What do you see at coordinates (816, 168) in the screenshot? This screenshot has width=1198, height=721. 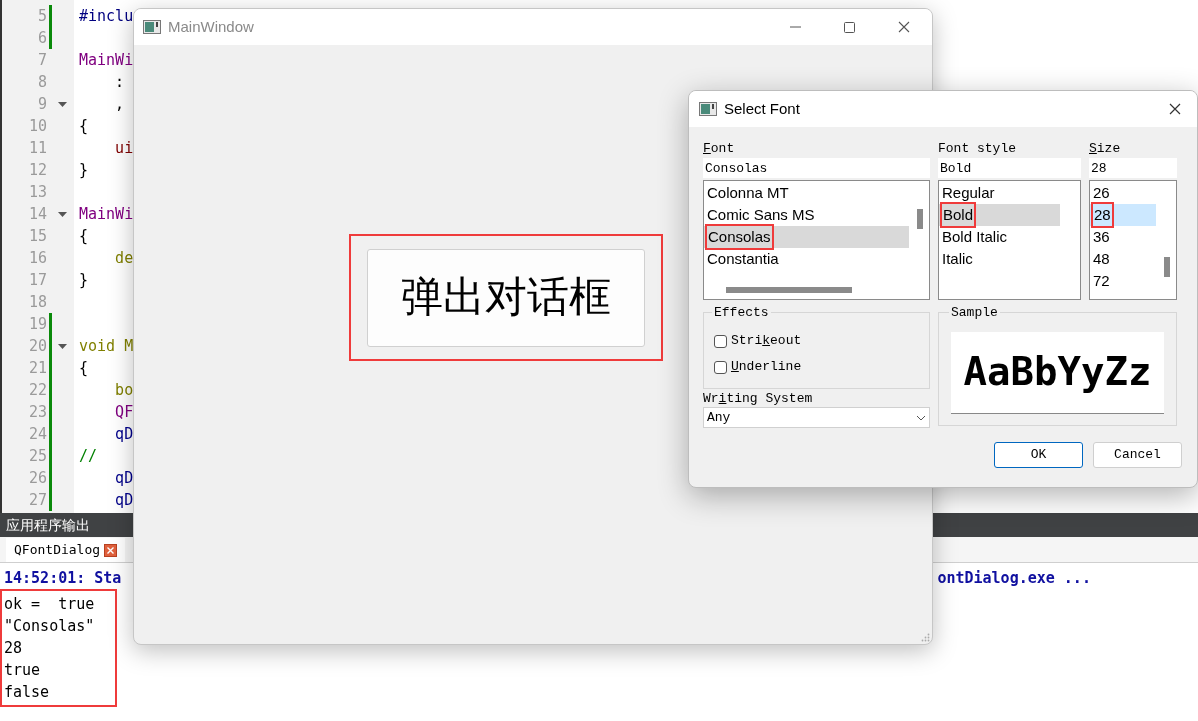 I see `text-field: Consolas` at bounding box center [816, 168].